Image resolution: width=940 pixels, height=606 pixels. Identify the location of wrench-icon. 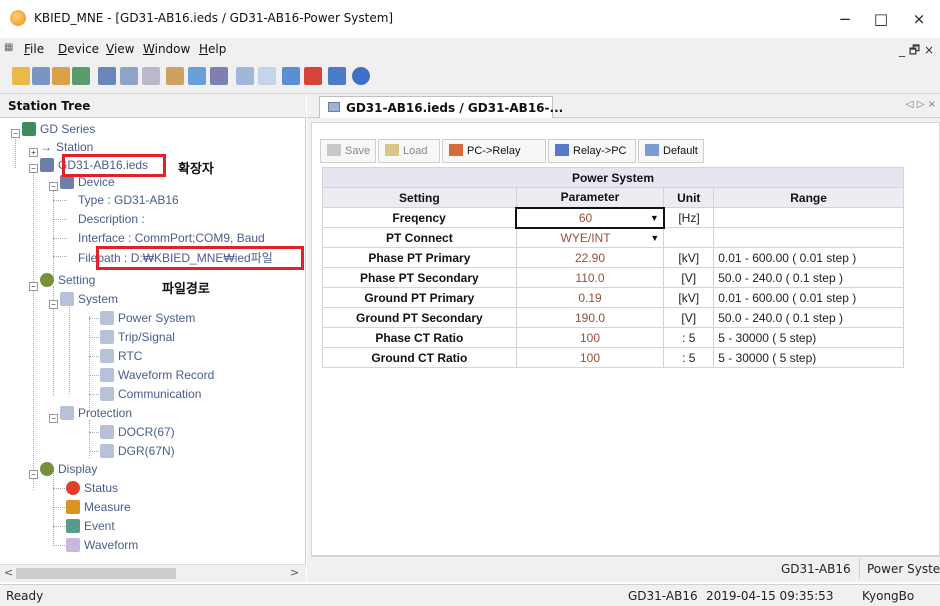
(107, 337).